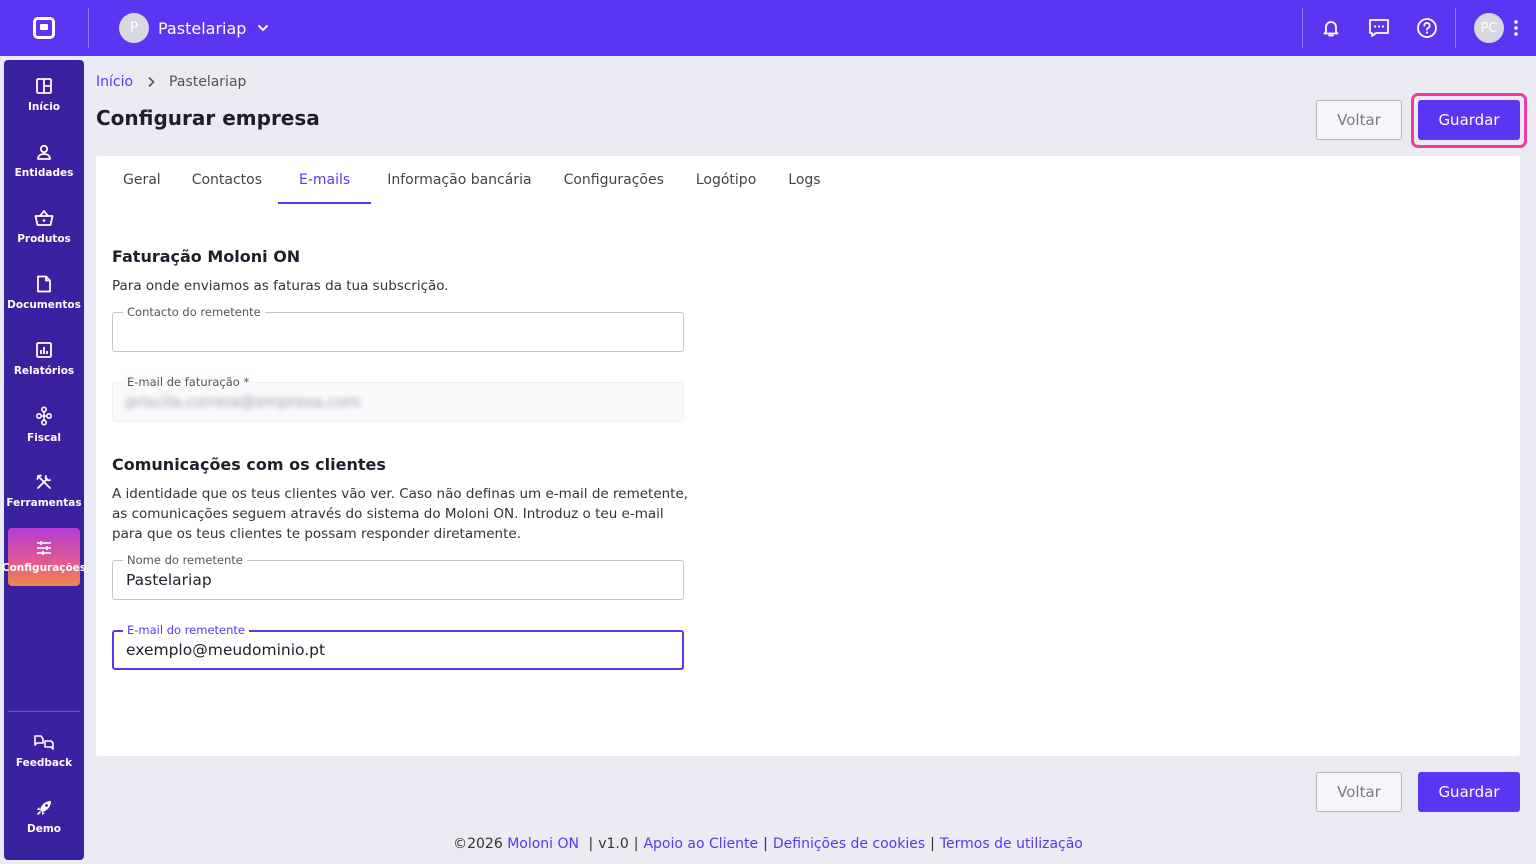 This screenshot has height=864, width=1536. I want to click on sender-name-field: Nome do remetente Pastelariap, so click(398, 576).